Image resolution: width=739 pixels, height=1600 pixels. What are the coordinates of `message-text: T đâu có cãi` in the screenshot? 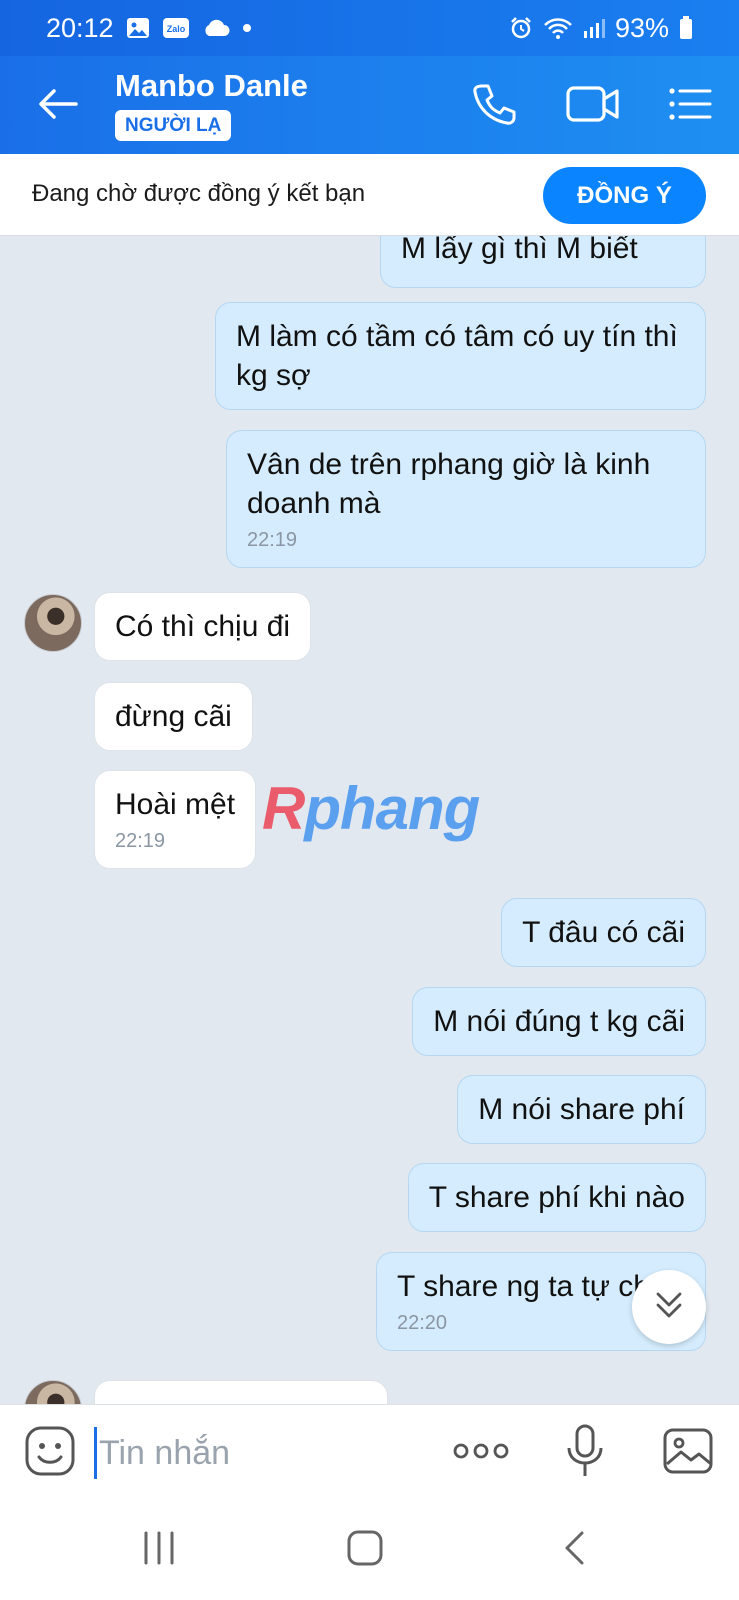 It's located at (603, 932).